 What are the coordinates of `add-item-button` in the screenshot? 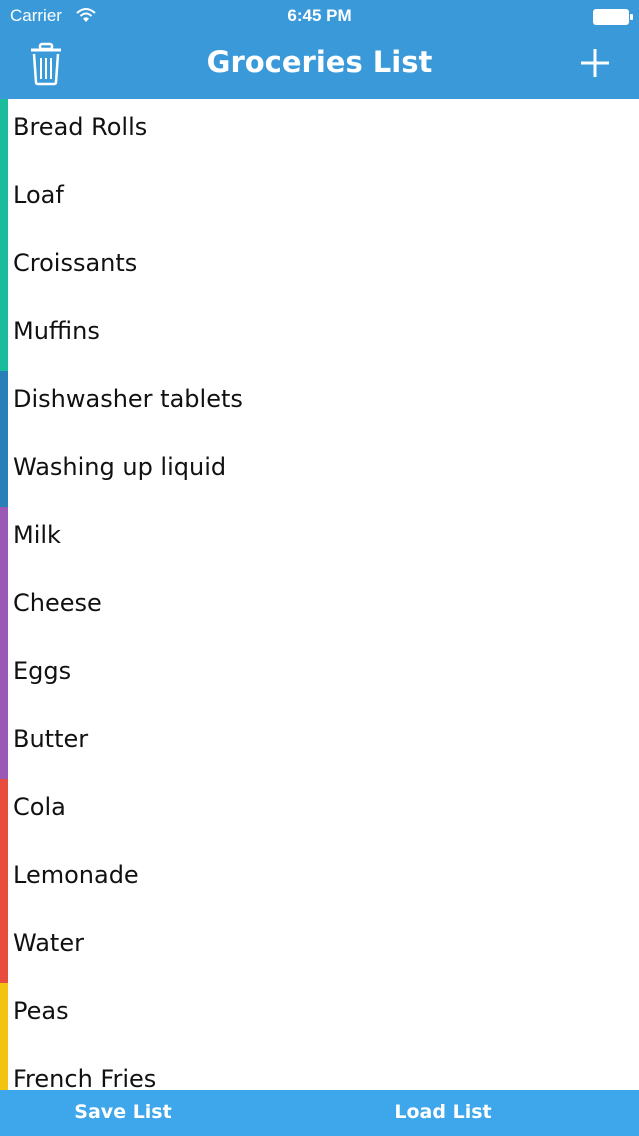 It's located at (595, 63).